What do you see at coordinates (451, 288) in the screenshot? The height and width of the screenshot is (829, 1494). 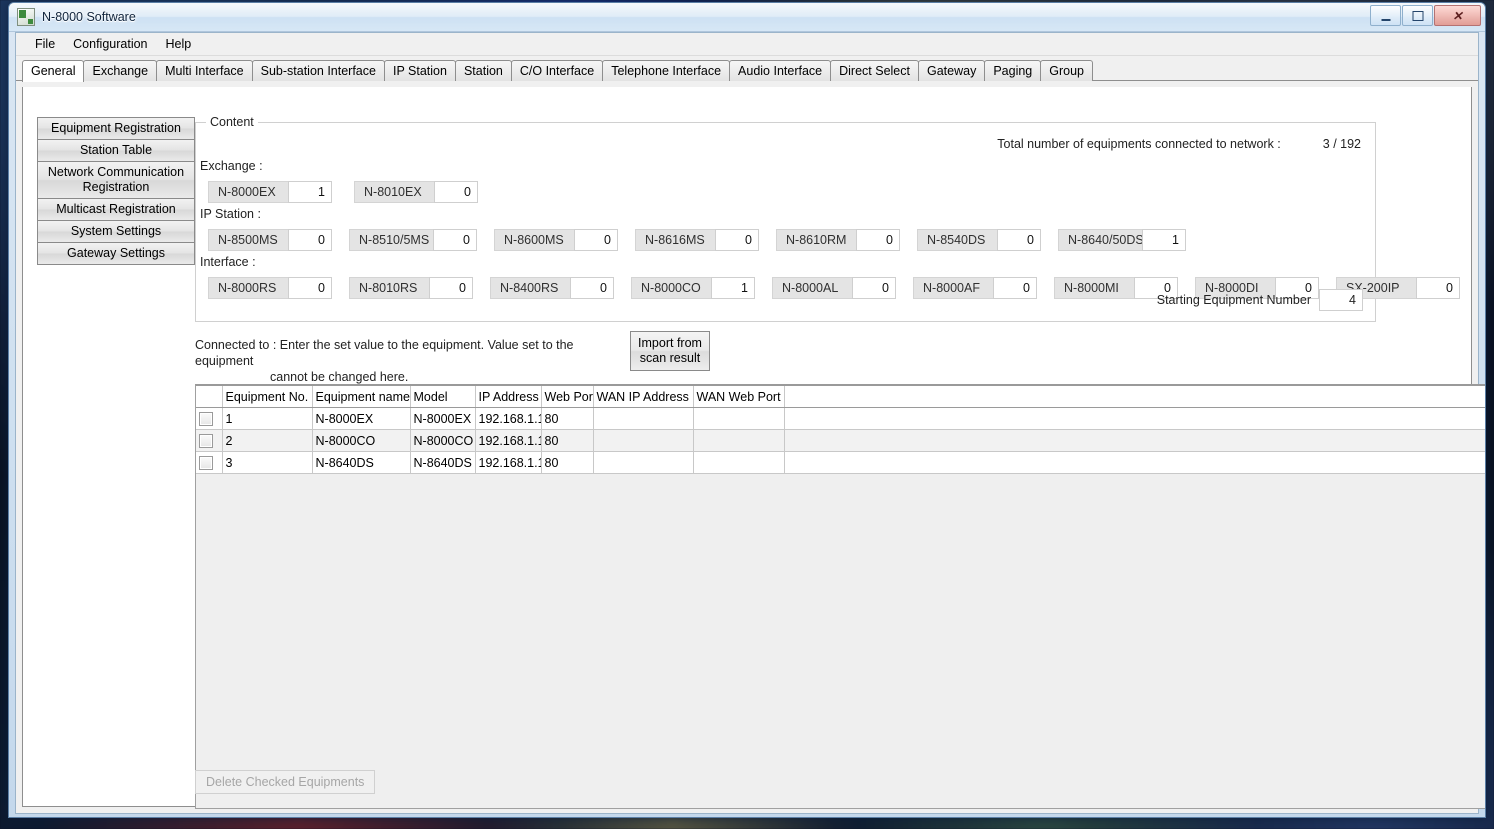 I see `field-value-n-8010rs: 0` at bounding box center [451, 288].